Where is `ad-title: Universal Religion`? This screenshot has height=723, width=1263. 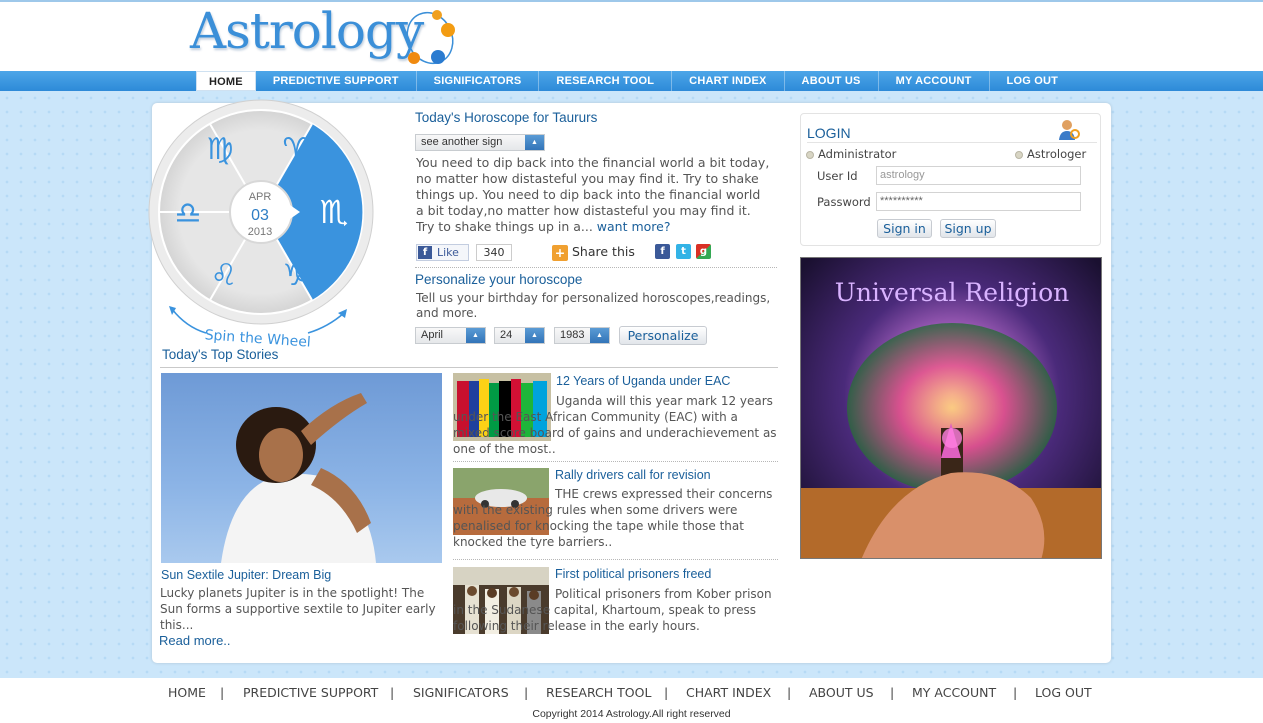
ad-title: Universal Religion is located at coordinates (952, 292).